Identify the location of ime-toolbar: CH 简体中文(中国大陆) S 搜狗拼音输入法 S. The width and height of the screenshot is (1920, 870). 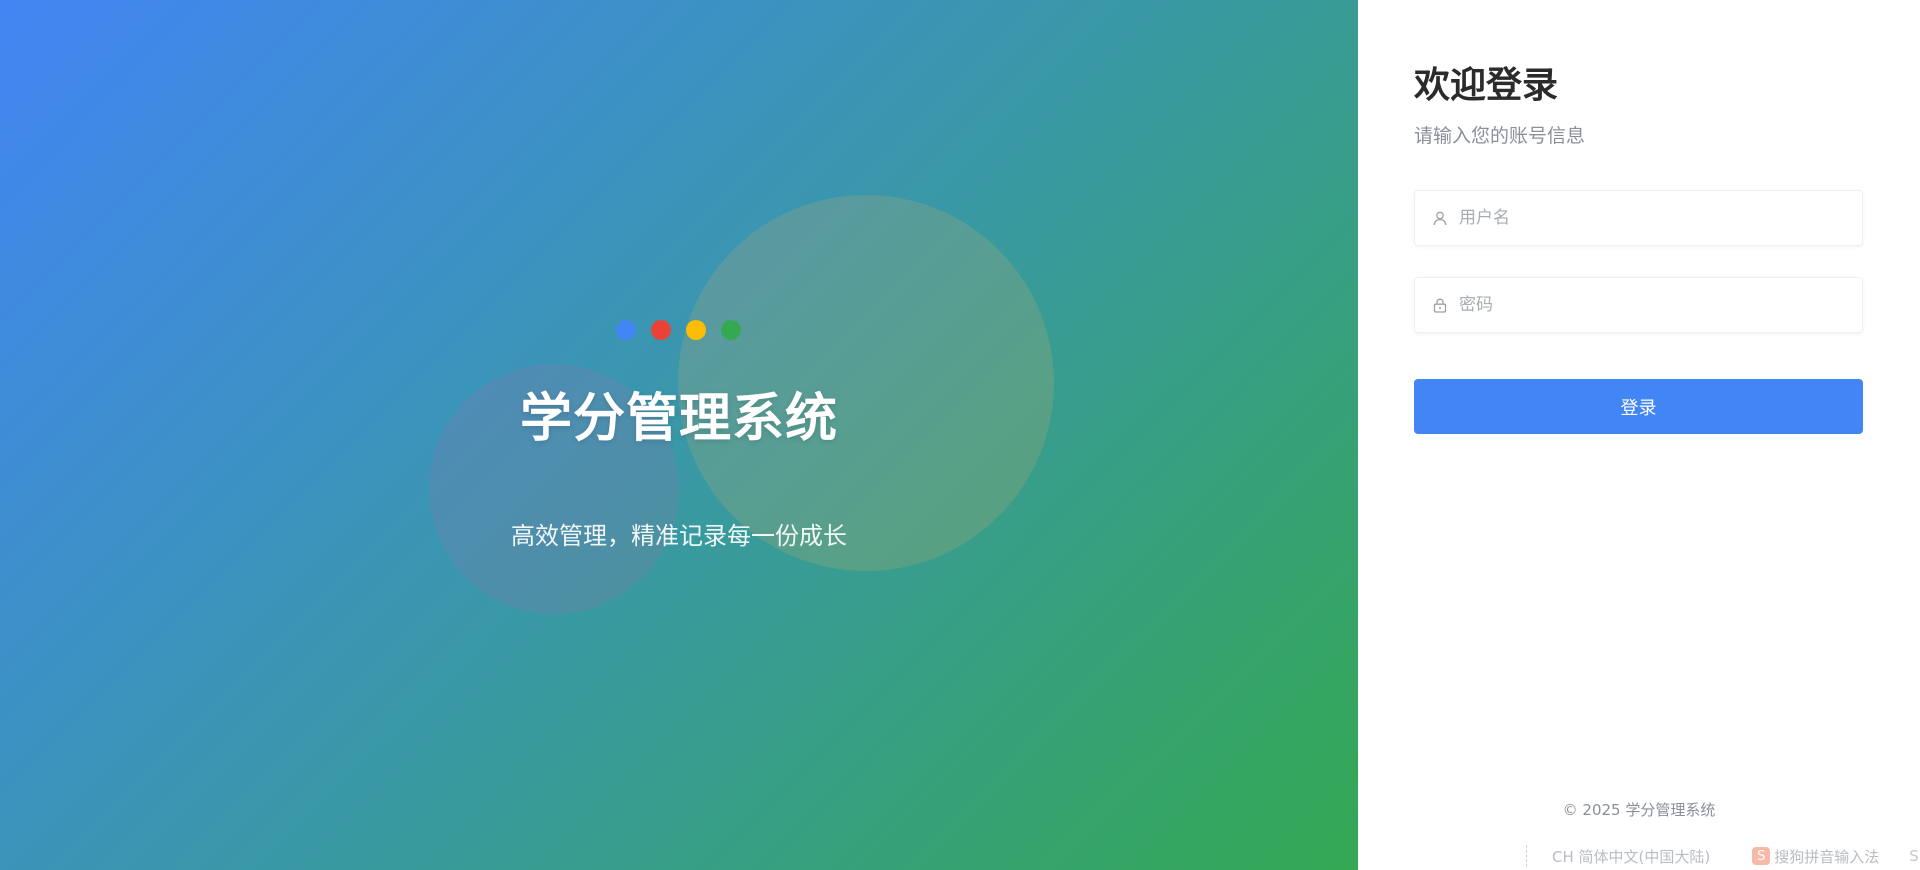
(1723, 856).